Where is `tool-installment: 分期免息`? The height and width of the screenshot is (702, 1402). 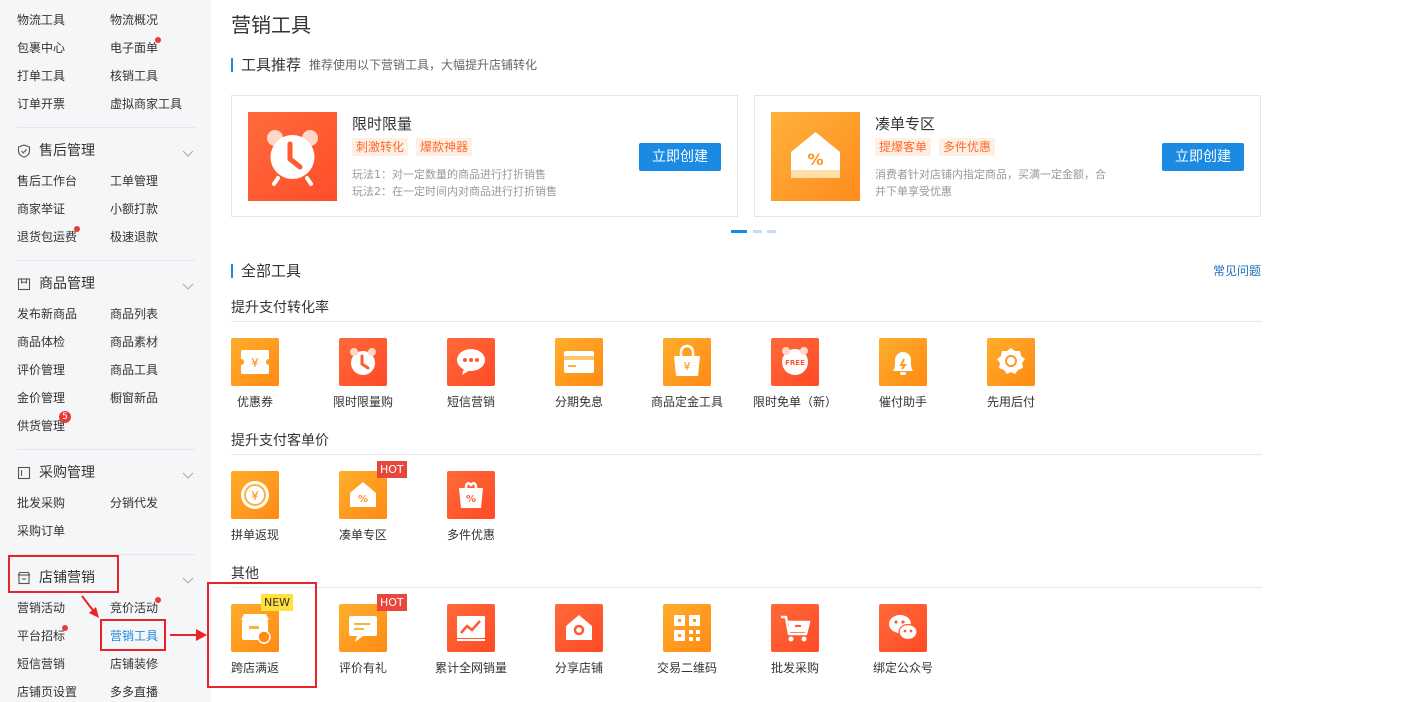
tool-installment: 分期免息 is located at coordinates (579, 376).